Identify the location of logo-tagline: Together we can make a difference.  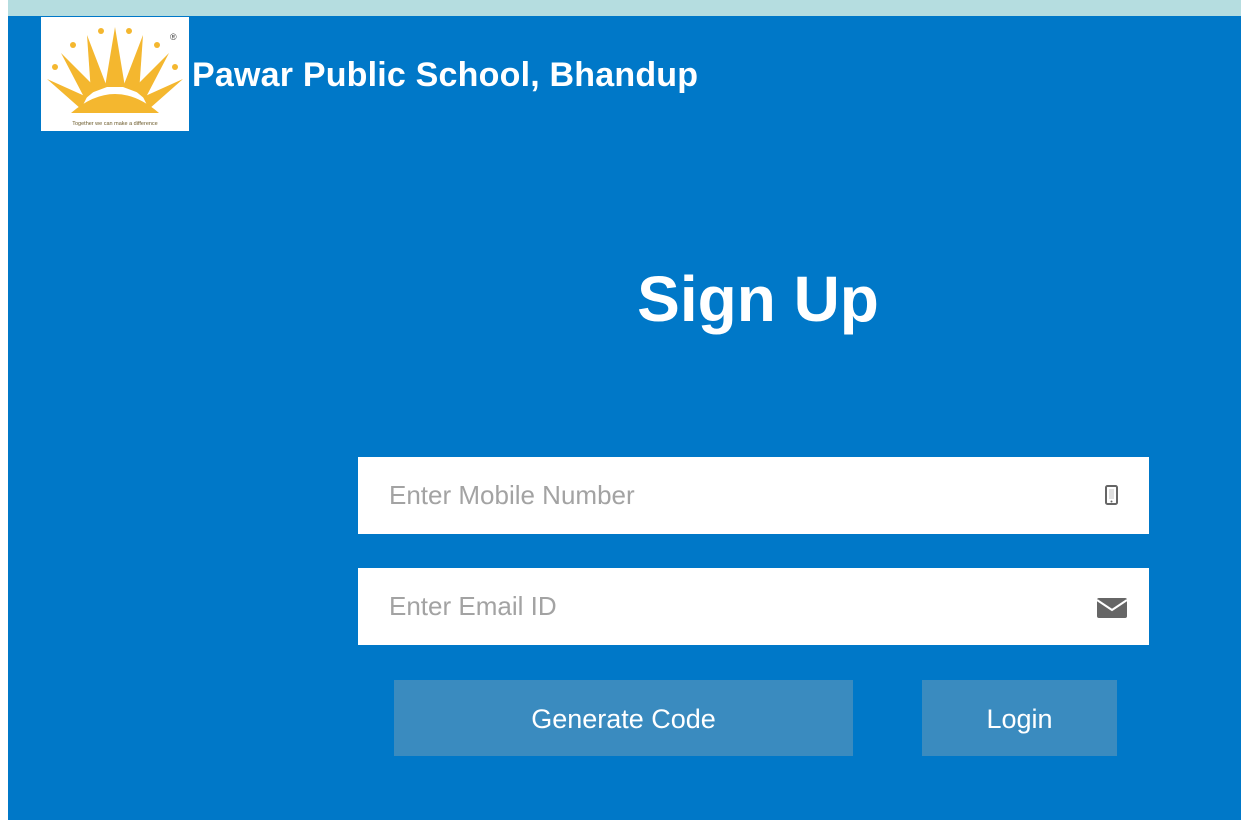
(115, 124).